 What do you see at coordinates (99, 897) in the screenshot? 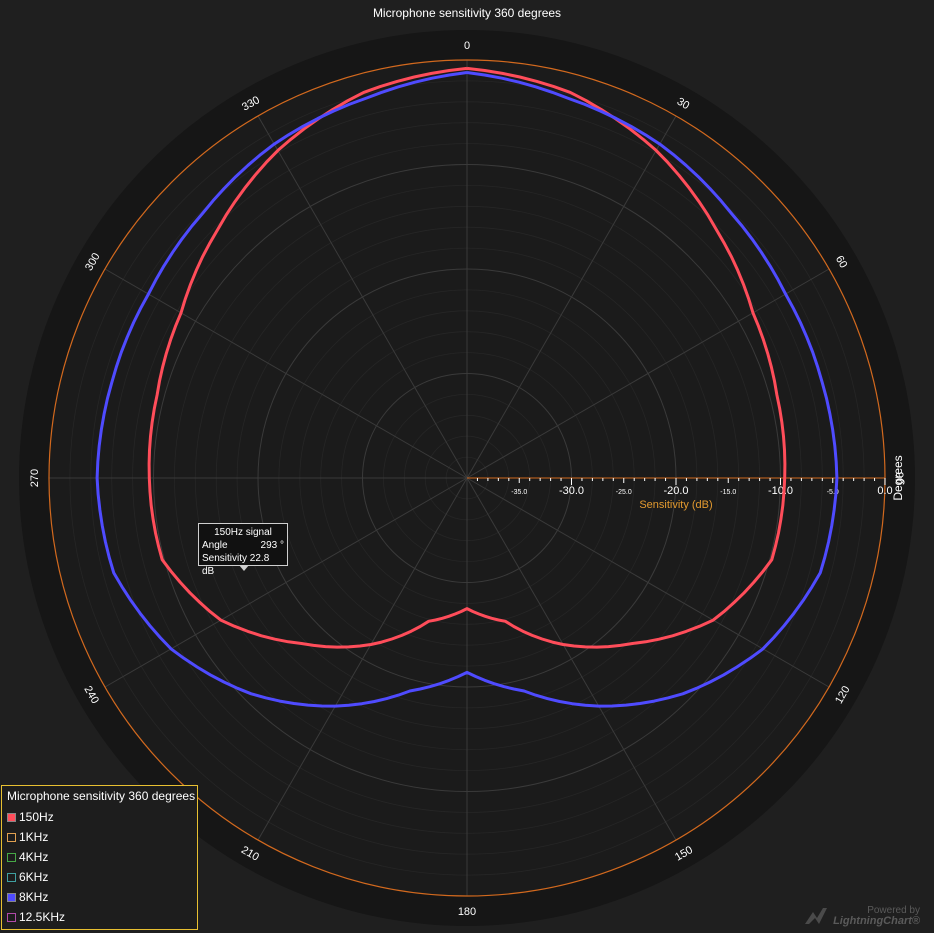
I see `legend-item-8khz: 8KHz` at bounding box center [99, 897].